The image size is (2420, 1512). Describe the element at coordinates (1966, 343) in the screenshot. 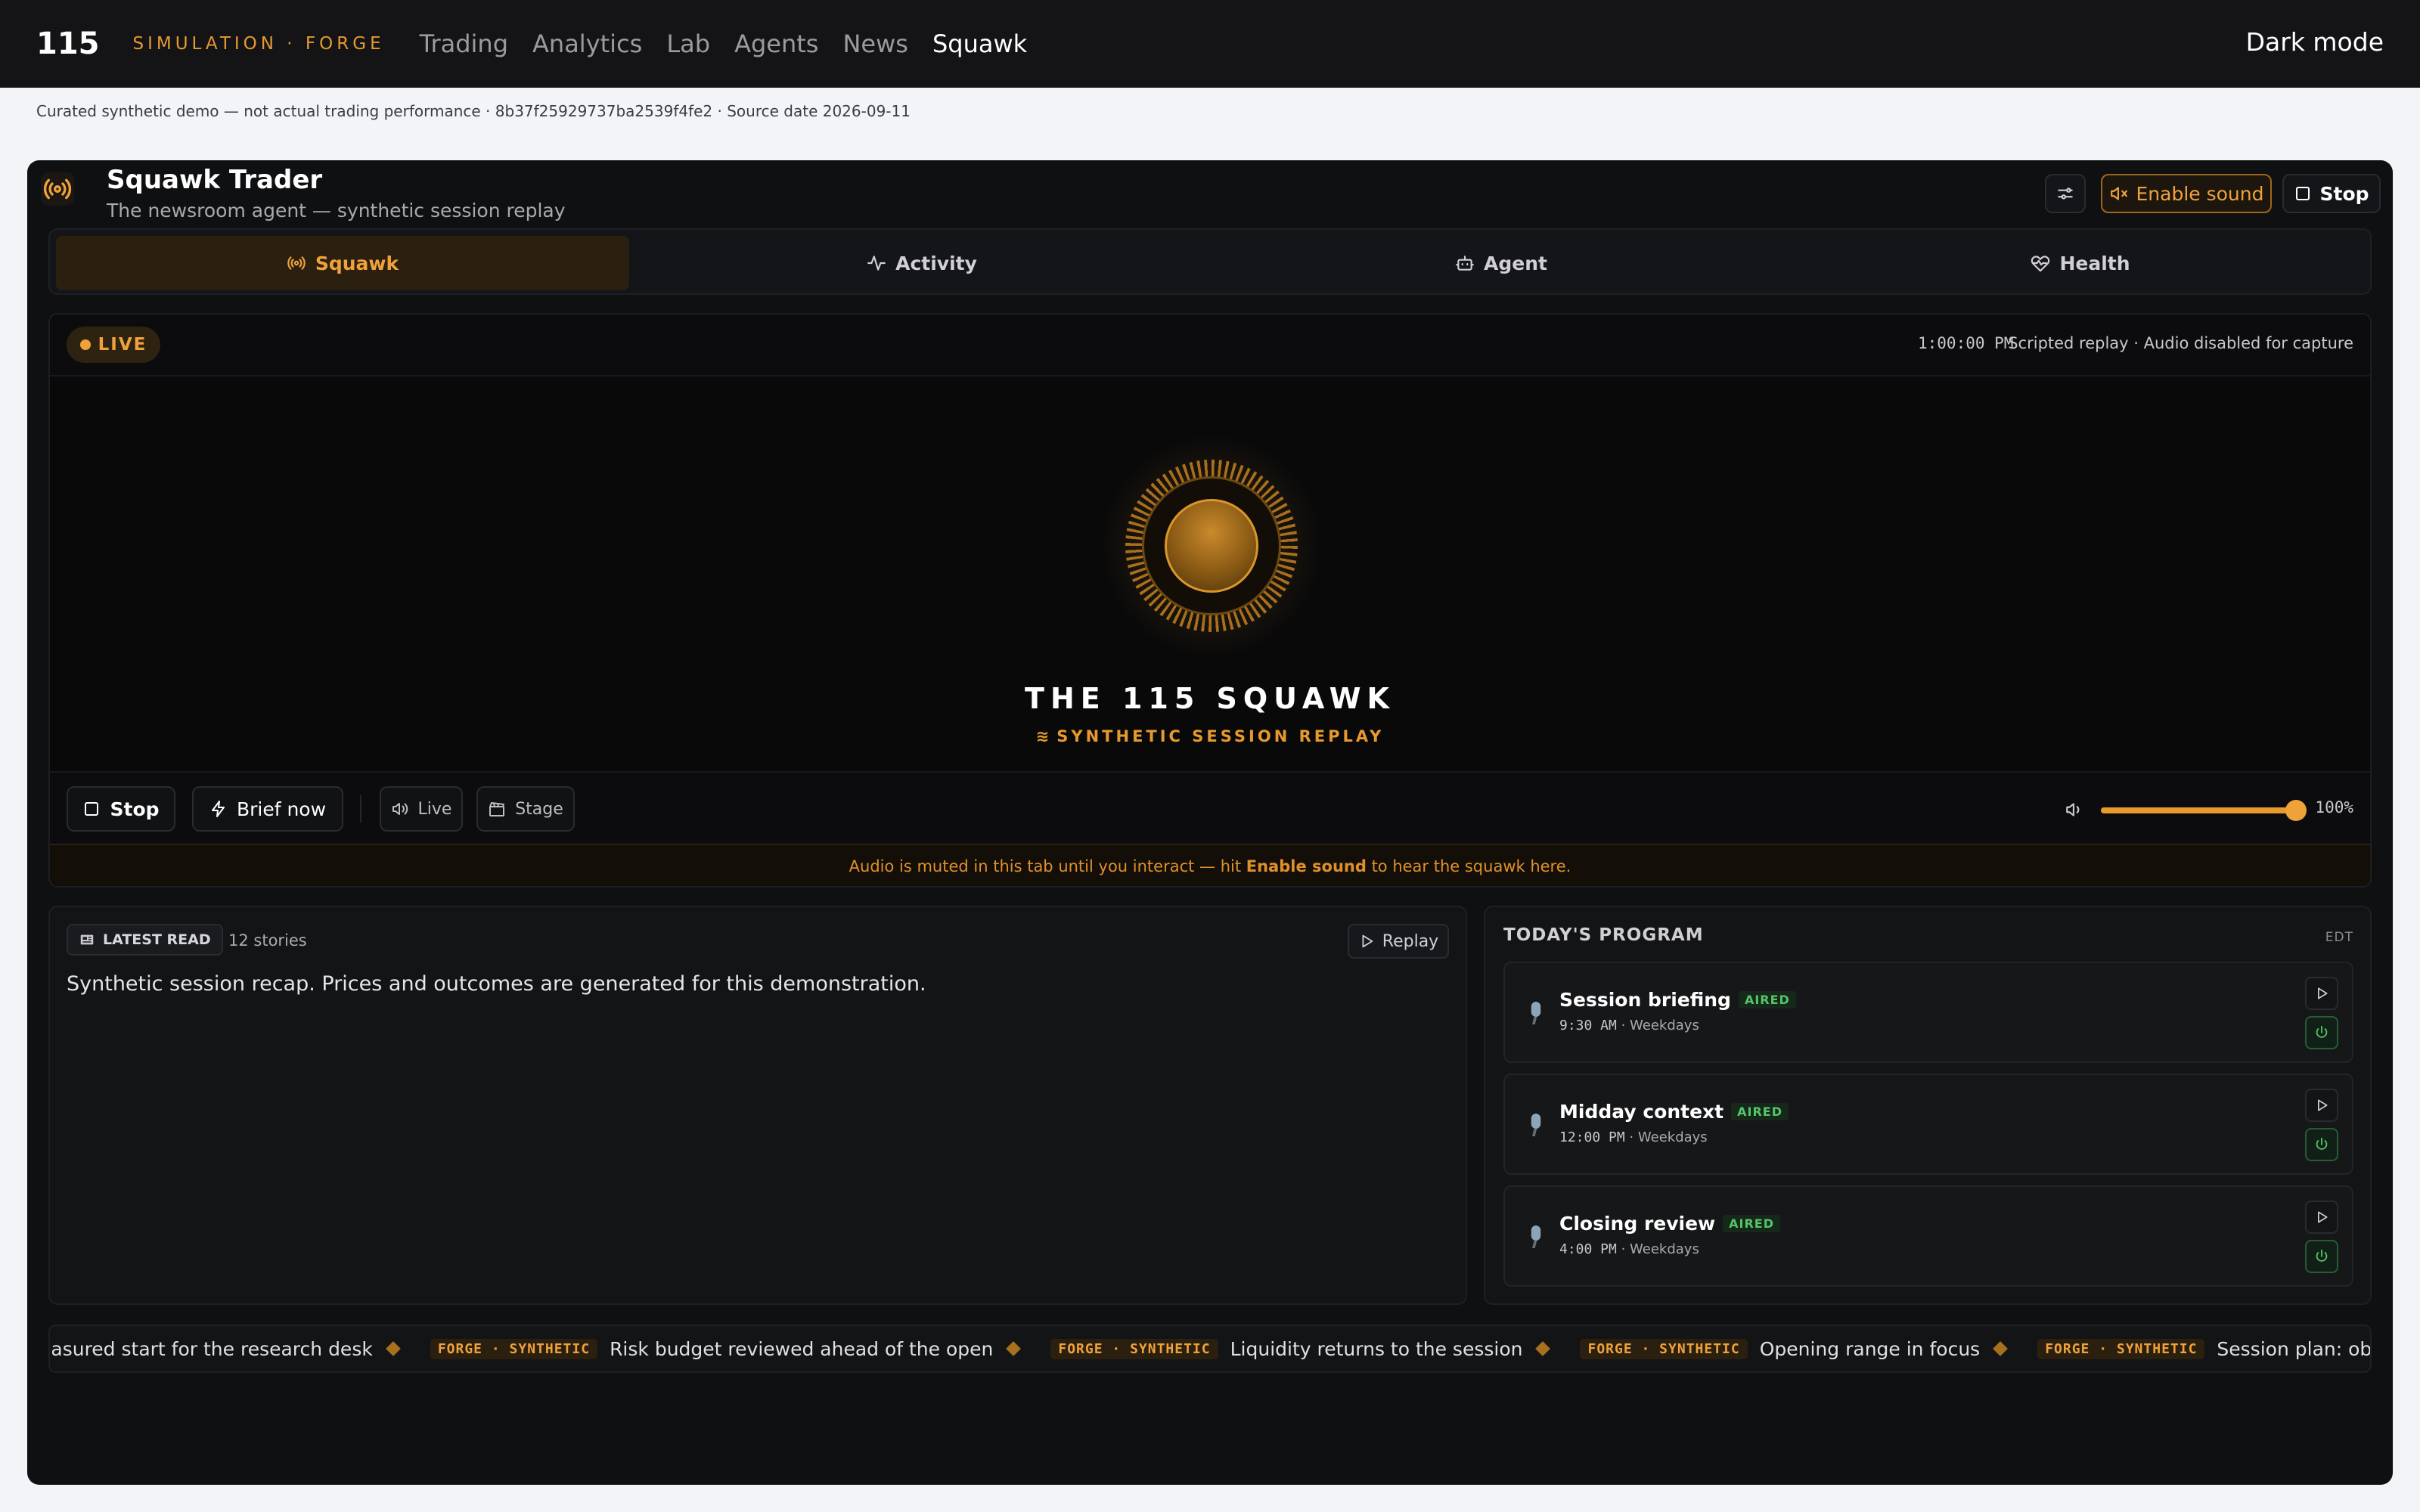

I see `session-clock: 1:00:00 PM` at that location.